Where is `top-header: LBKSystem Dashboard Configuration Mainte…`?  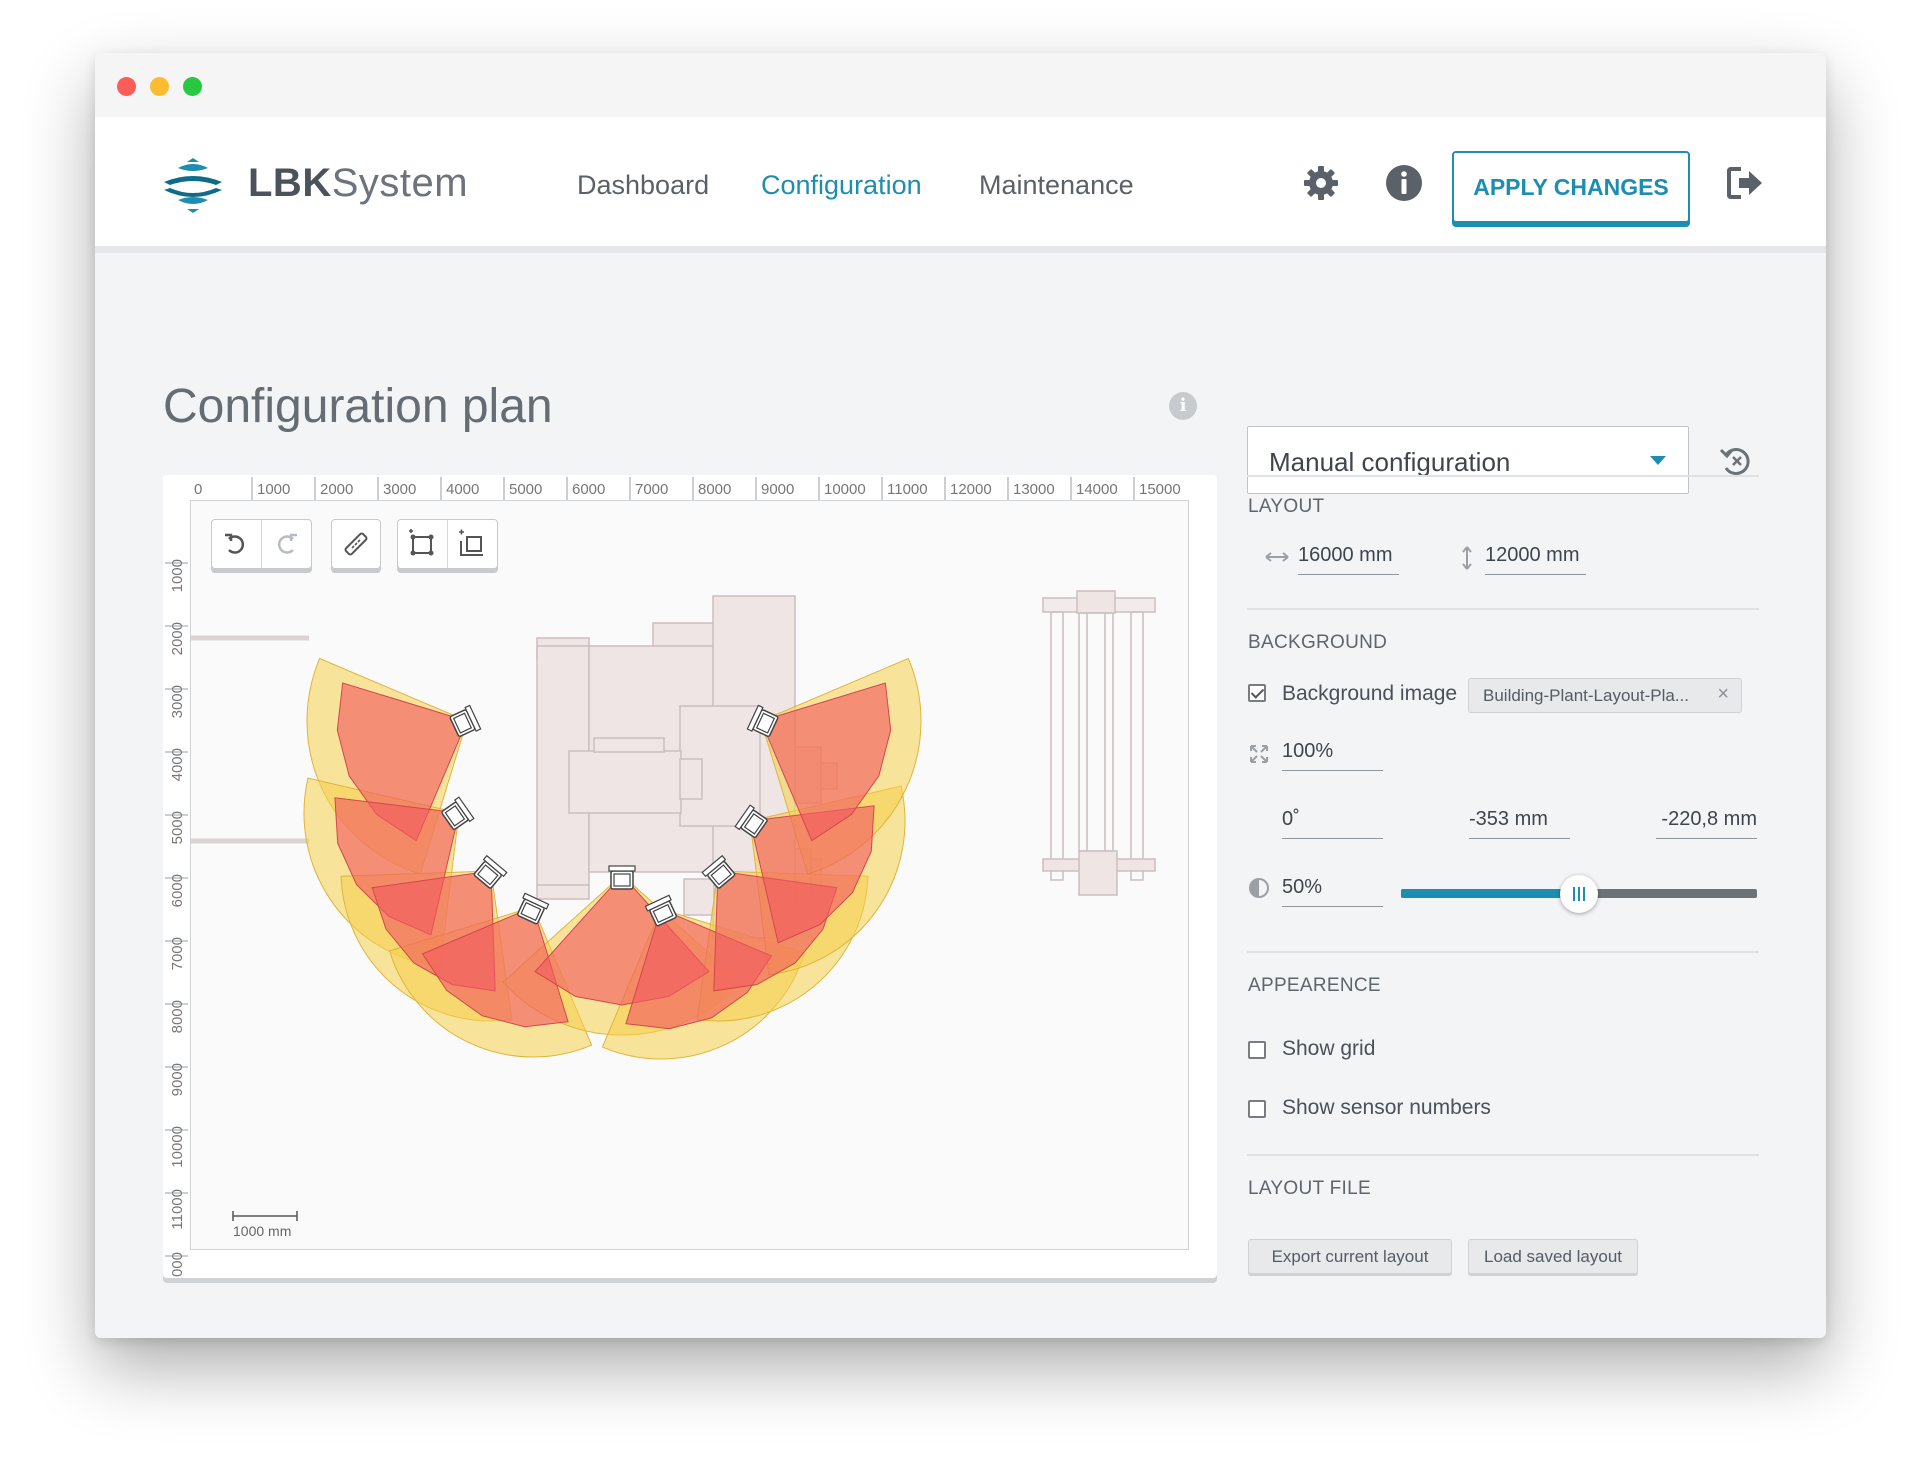 top-header: LBKSystem Dashboard Configuration Mainte… is located at coordinates (960, 185).